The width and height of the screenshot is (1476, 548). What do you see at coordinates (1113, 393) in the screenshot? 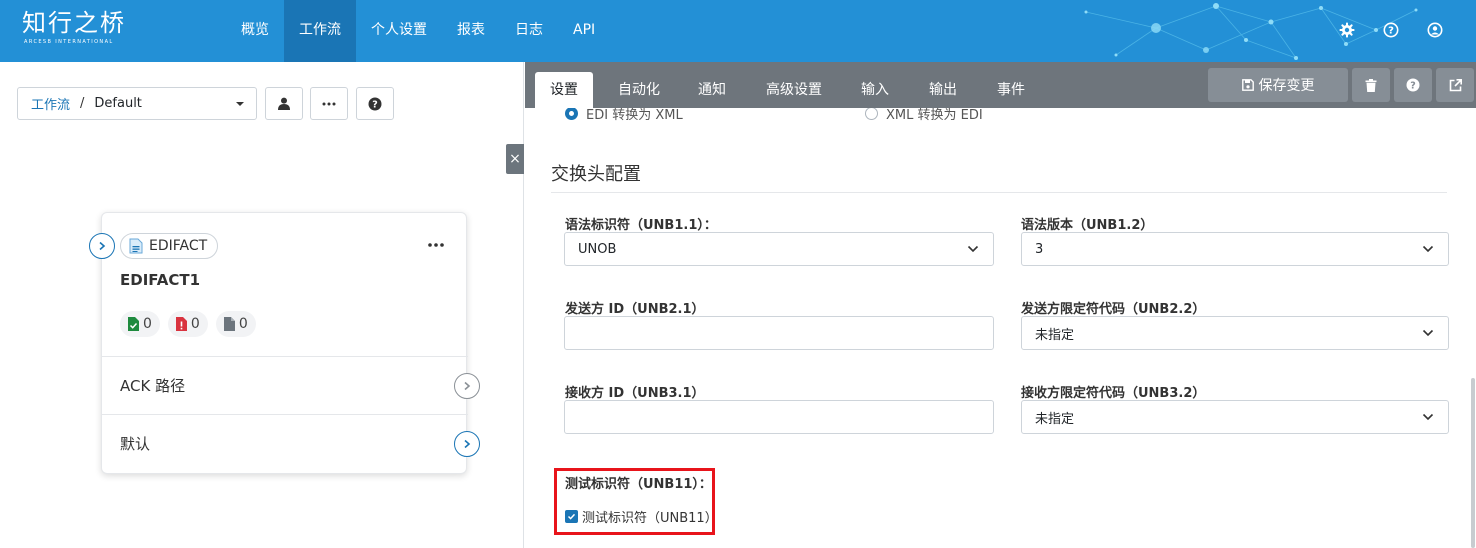
I see `receiver-qualifier-label: 接收方限定符代码（UNB3.2）` at bounding box center [1113, 393].